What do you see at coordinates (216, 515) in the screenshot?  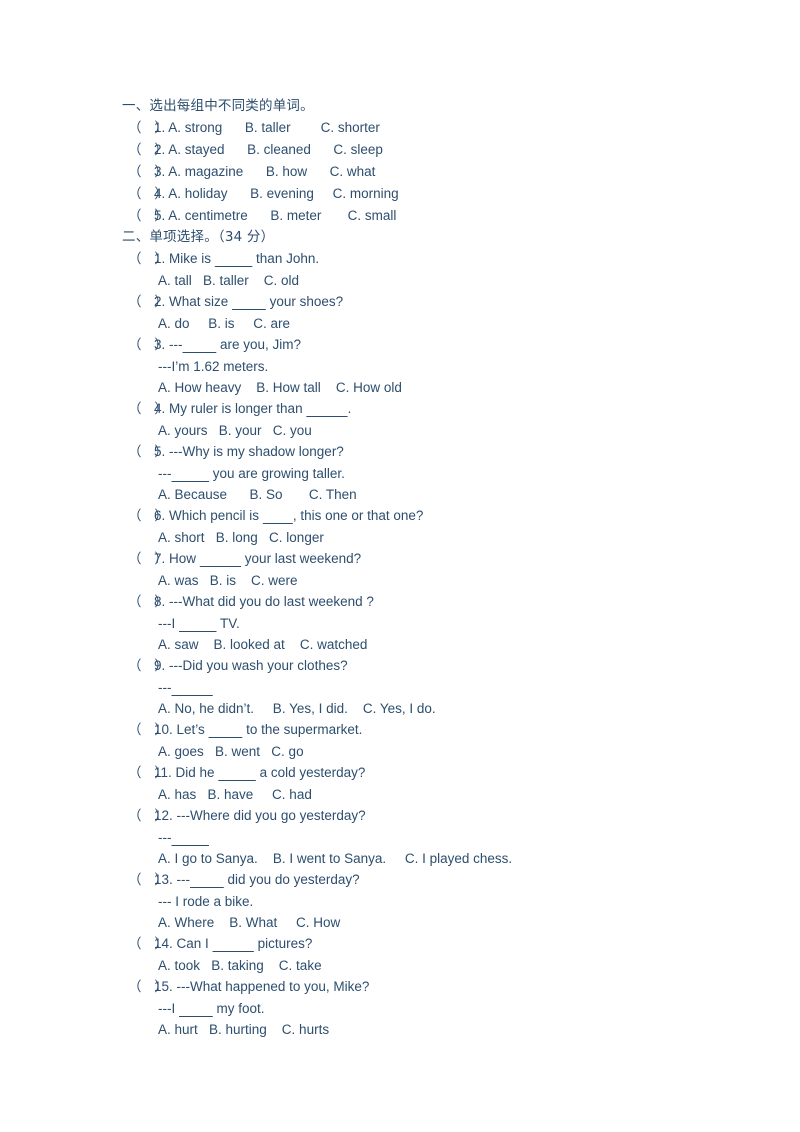 I see `text-run: Which pencil is` at bounding box center [216, 515].